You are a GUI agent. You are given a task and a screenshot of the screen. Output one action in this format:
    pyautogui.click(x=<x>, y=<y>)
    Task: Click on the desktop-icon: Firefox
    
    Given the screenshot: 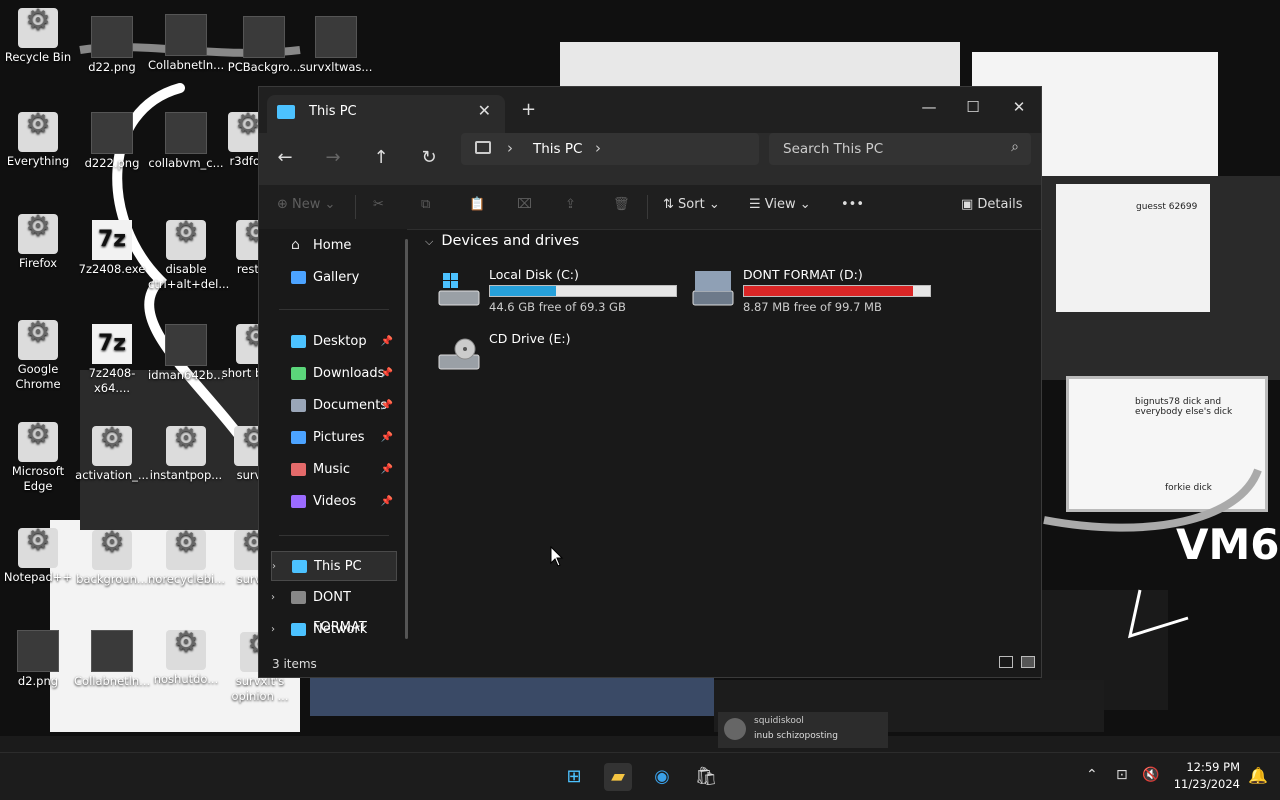 What is the action you would take?
    pyautogui.click(x=38, y=242)
    